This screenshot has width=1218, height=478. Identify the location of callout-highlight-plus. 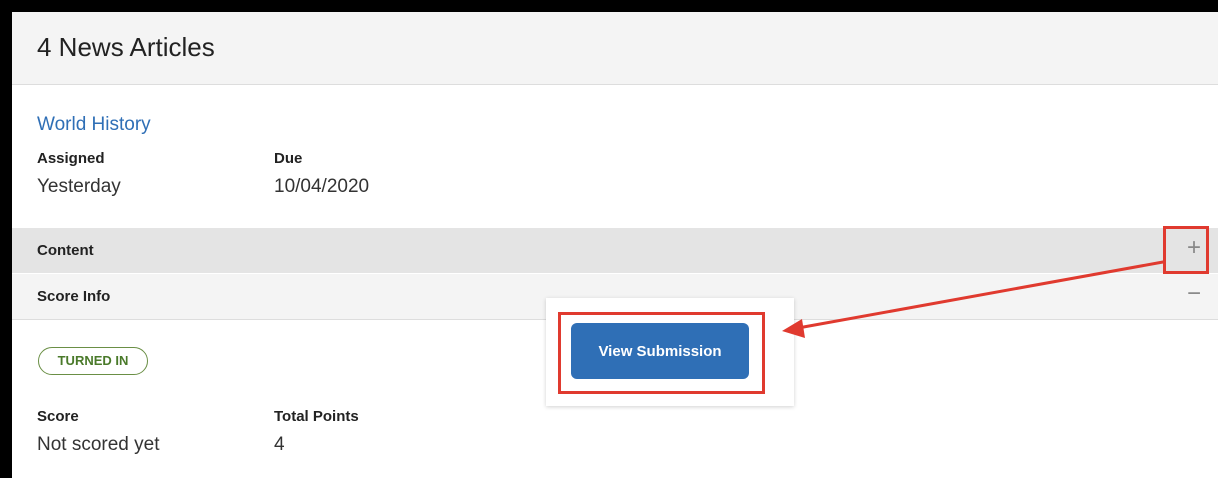
(1186, 250).